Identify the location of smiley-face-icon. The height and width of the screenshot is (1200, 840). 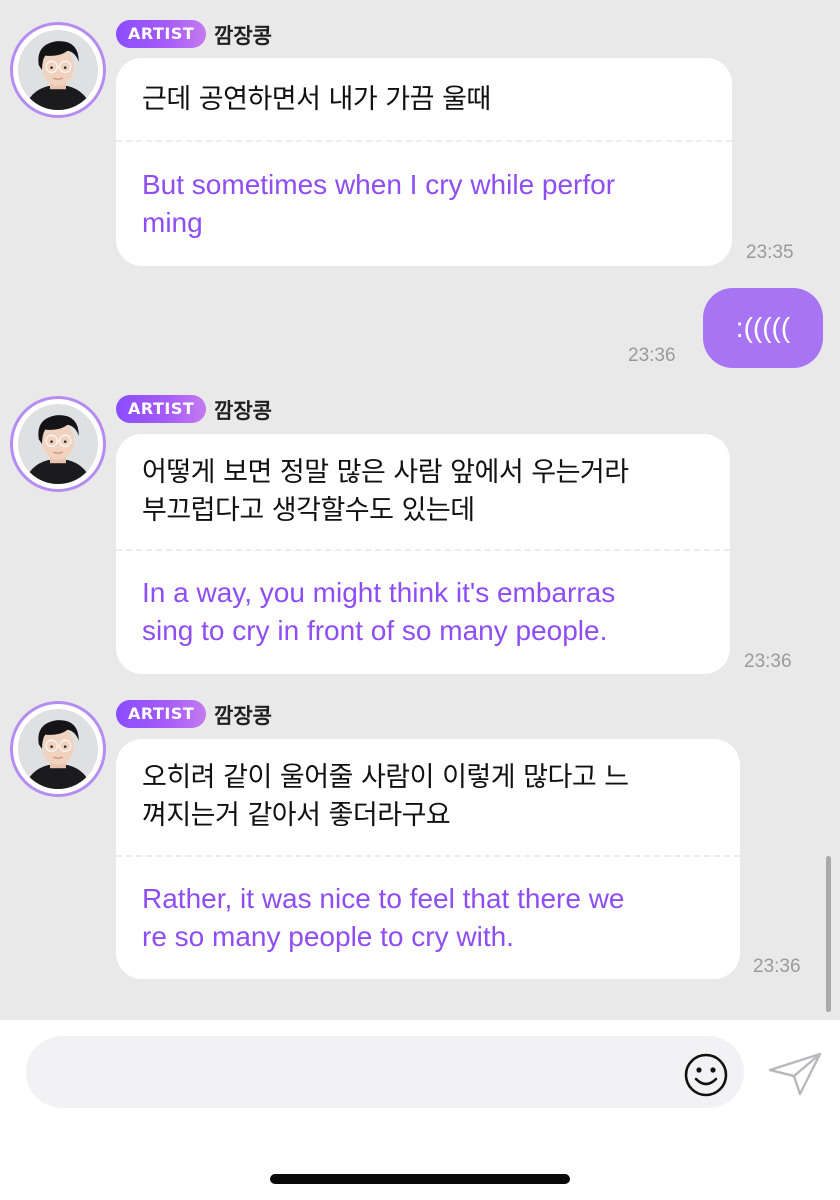
(706, 1075).